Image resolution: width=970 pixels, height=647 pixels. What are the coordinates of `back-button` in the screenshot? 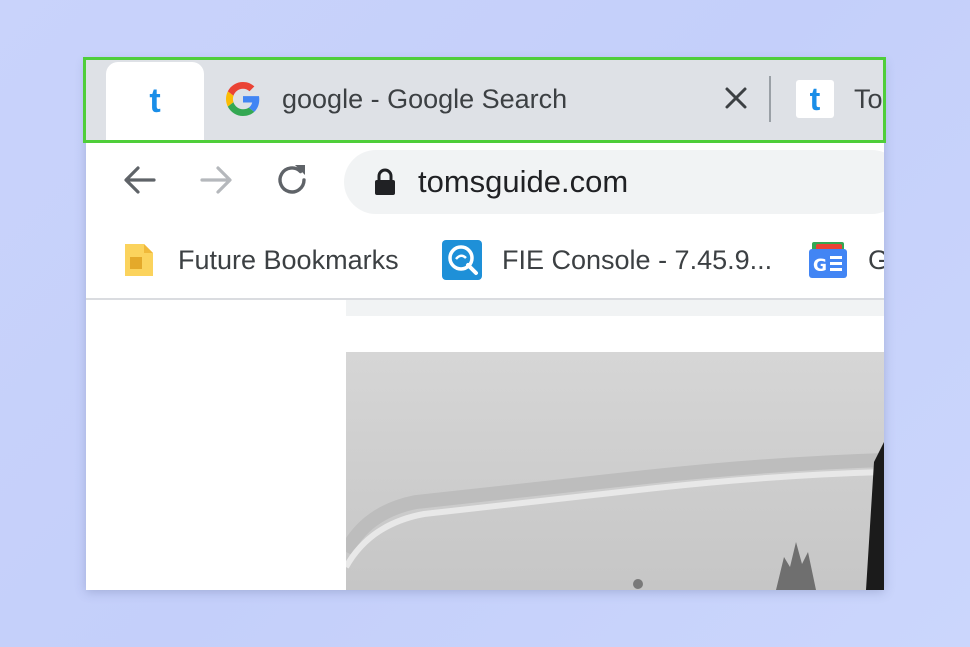 It's located at (140, 180).